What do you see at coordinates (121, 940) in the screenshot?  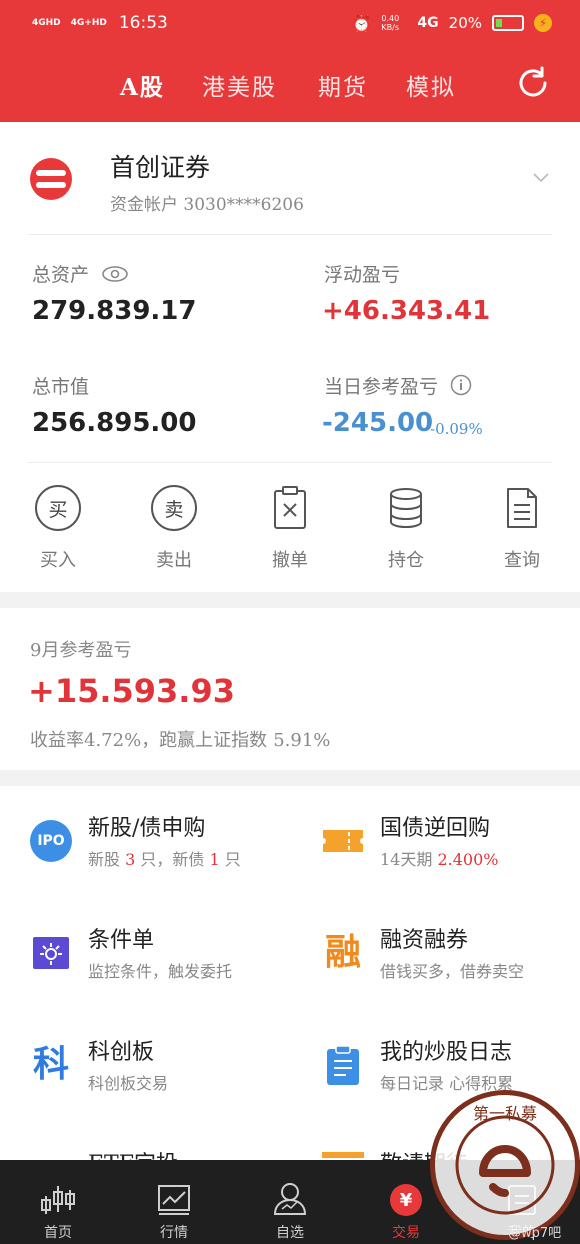 I see `conditional-order-title: 条件单` at bounding box center [121, 940].